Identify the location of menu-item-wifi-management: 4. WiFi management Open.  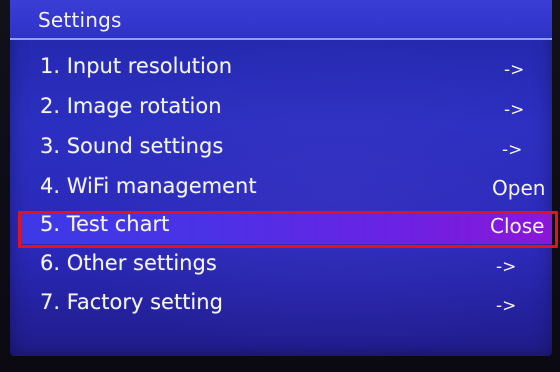
(284, 187).